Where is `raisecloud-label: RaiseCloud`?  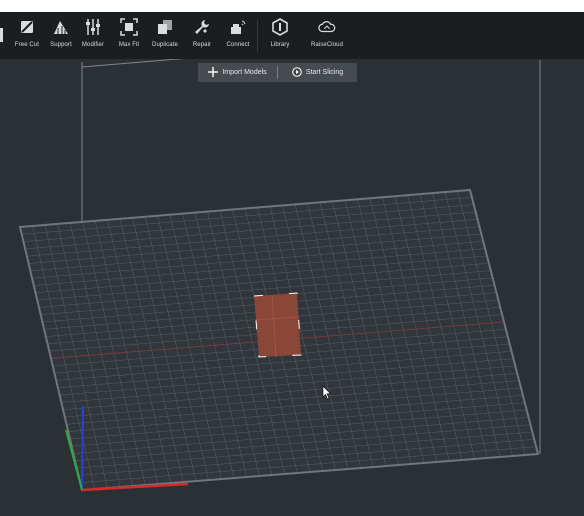
raisecloud-label: RaiseCloud is located at coordinates (327, 45).